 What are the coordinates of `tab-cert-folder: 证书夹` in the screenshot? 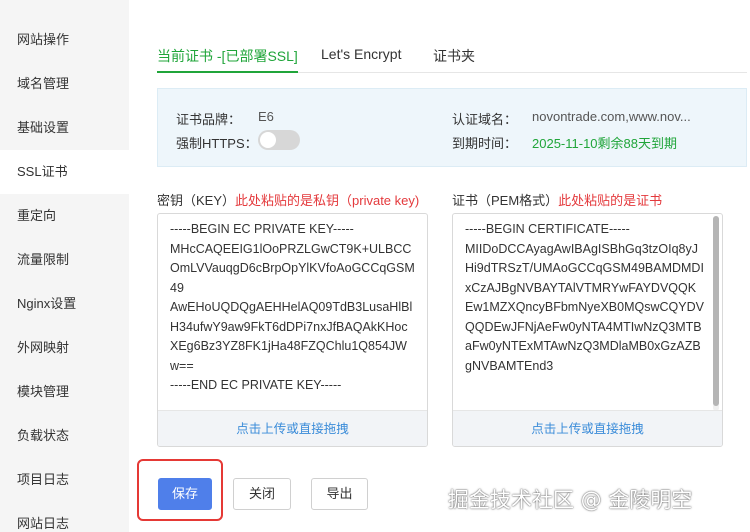 It's located at (454, 59).